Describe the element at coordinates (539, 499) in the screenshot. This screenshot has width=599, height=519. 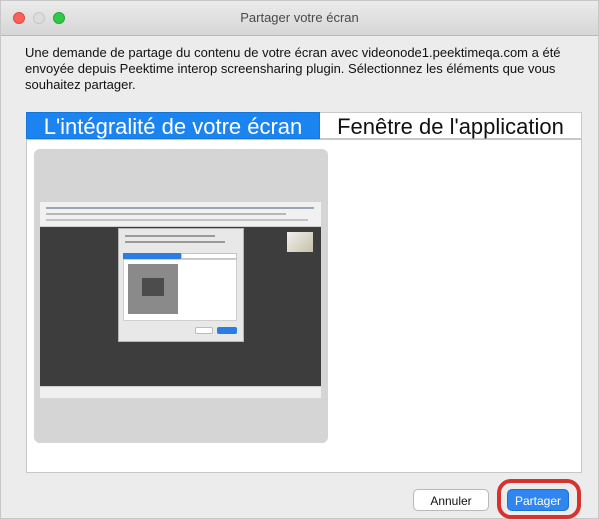
I see `share-button-highlight` at that location.